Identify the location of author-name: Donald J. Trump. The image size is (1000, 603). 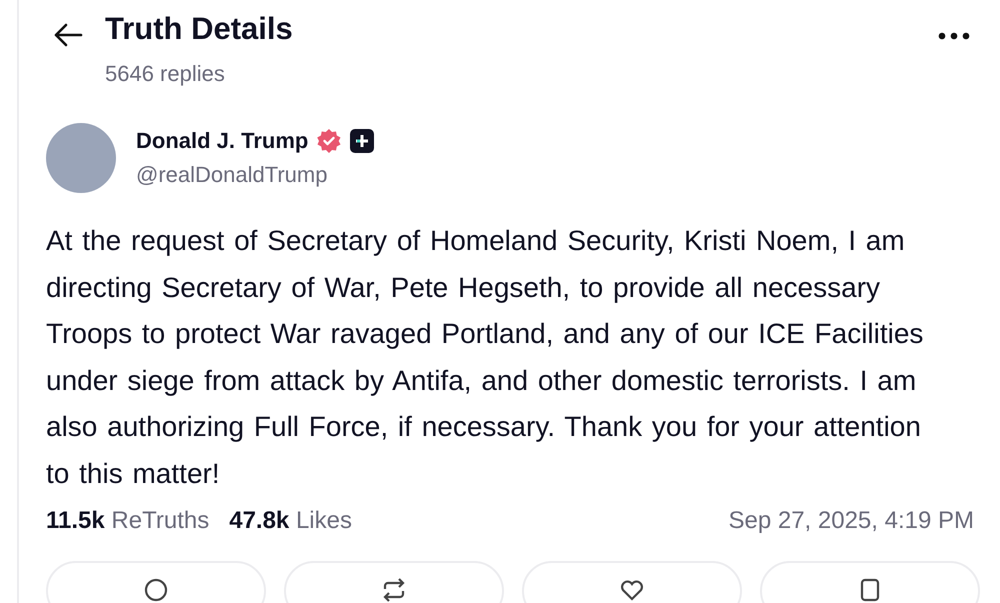
(222, 141).